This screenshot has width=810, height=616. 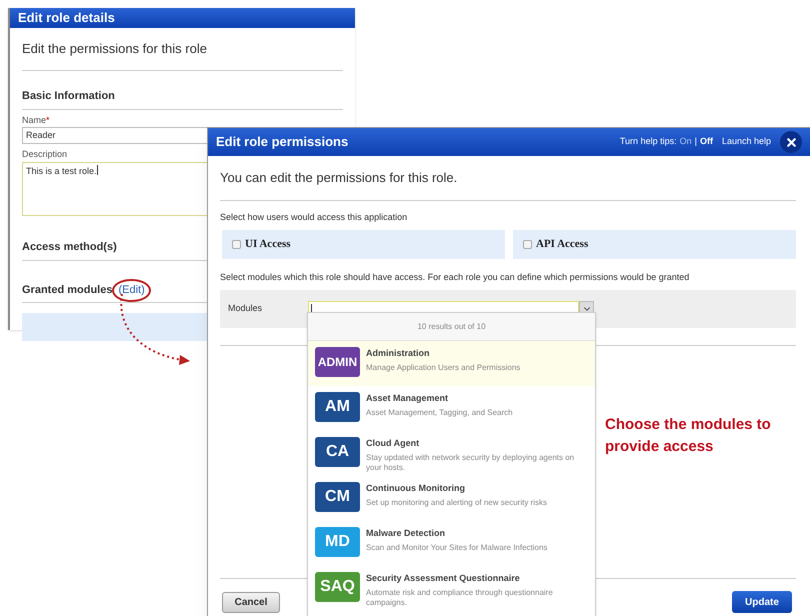 I want to click on module-name: Malware Detection, so click(x=406, y=533).